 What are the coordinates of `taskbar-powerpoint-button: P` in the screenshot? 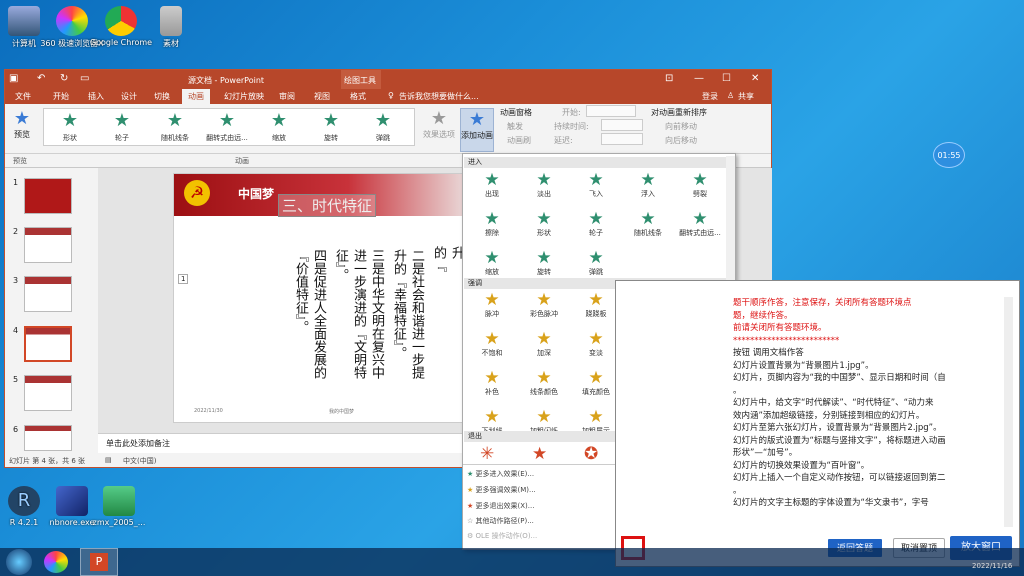 It's located at (99, 562).